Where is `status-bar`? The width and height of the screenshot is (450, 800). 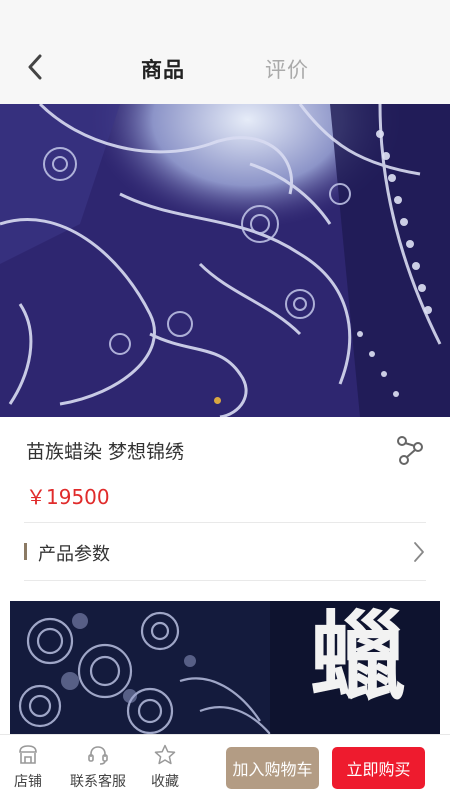 status-bar is located at coordinates (225, 14).